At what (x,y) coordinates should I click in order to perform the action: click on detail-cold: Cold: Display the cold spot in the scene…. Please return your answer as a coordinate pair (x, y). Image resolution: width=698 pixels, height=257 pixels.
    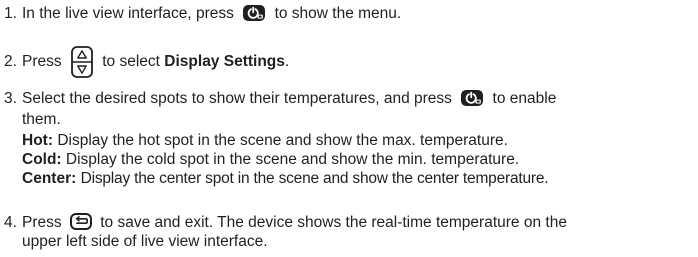
    Looking at the image, I should click on (360, 159).